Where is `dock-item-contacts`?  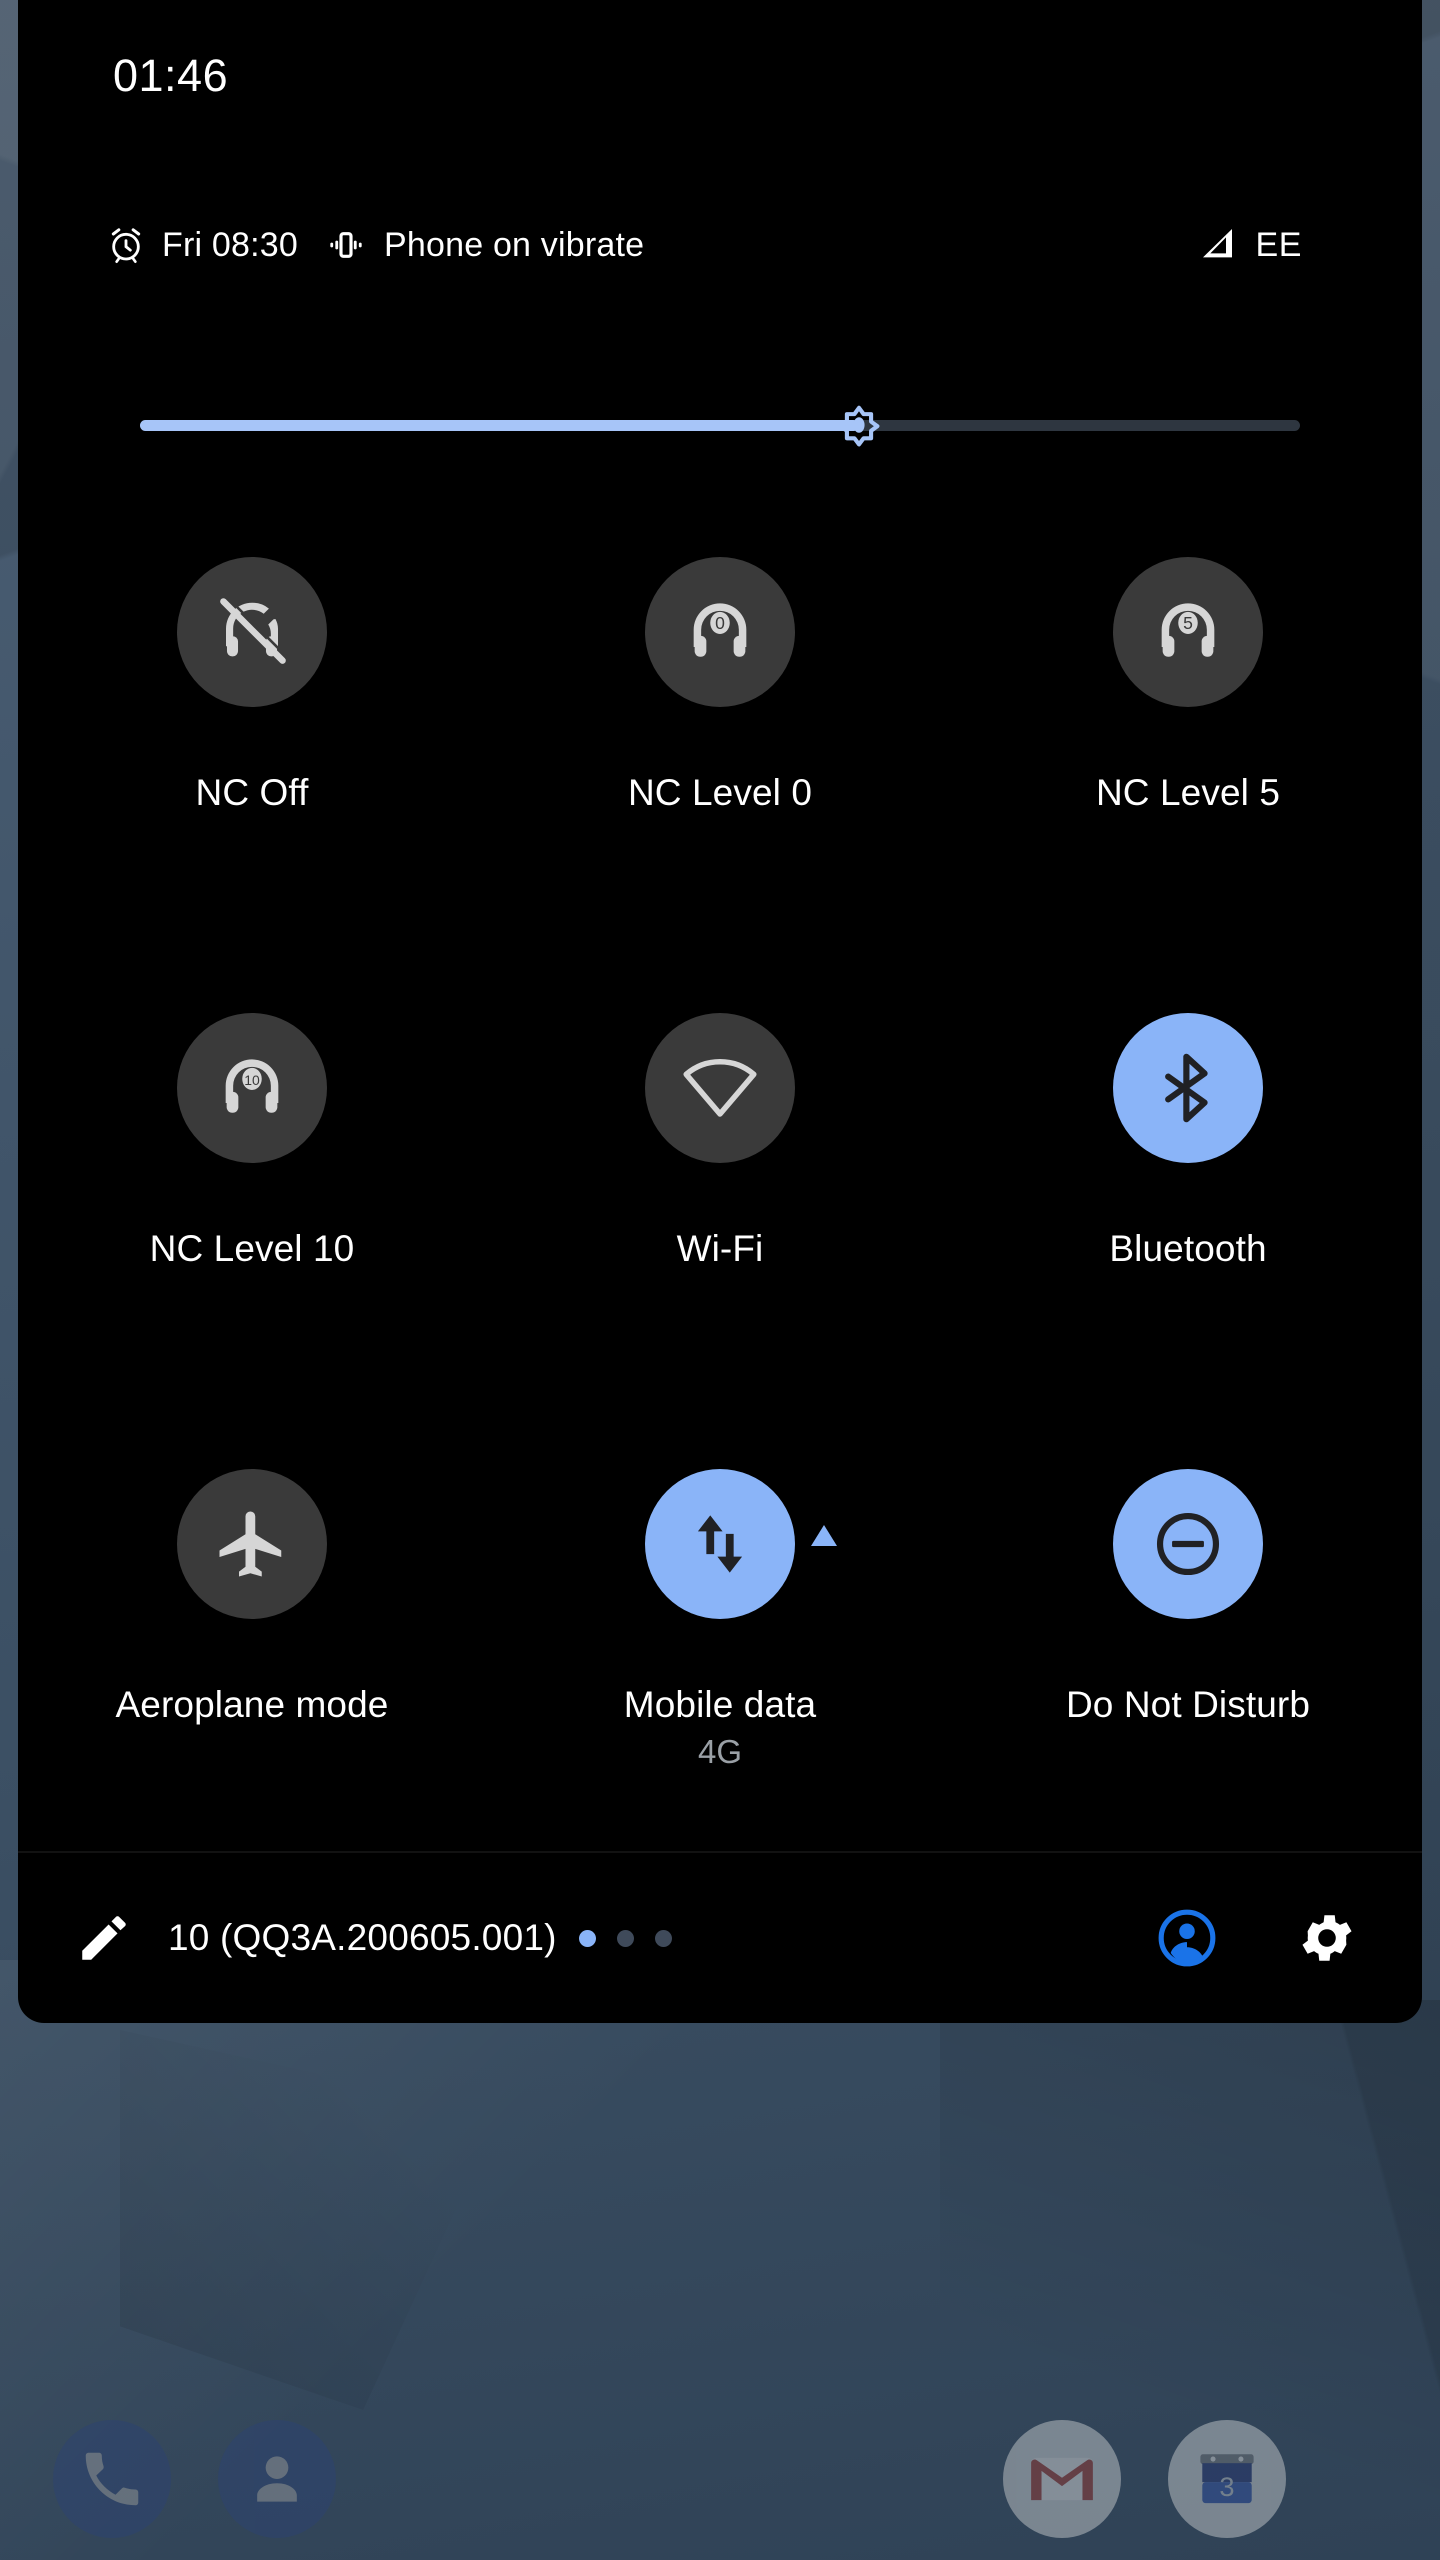
dock-item-contacts is located at coordinates (277, 2479).